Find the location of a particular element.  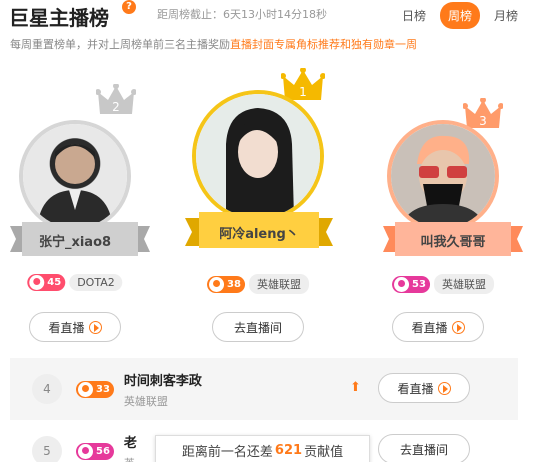

level-badge: 33 is located at coordinates (95, 389).